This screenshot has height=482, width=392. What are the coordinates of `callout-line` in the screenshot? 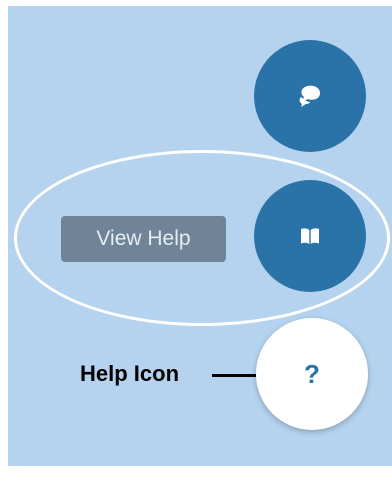 It's located at (235, 375).